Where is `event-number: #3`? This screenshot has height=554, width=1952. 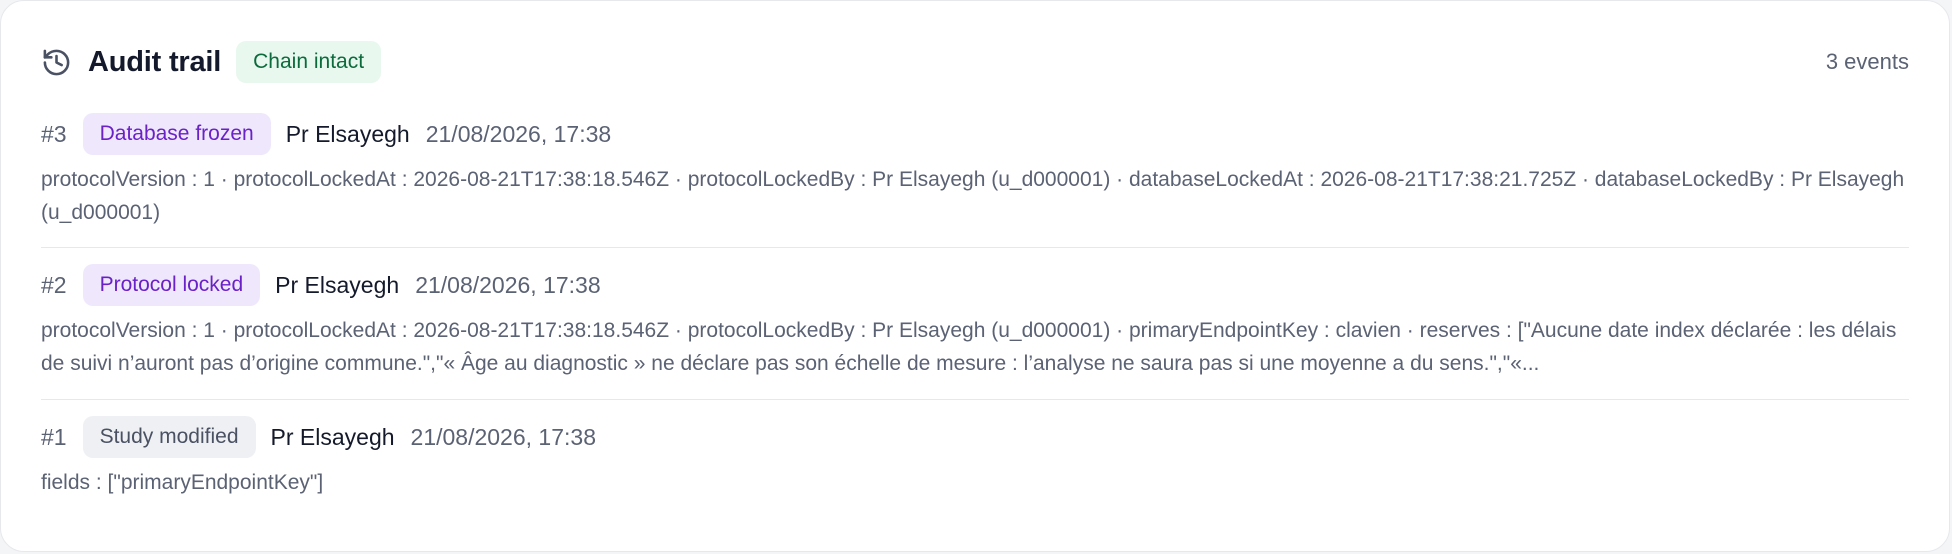
event-number: #3 is located at coordinates (54, 133).